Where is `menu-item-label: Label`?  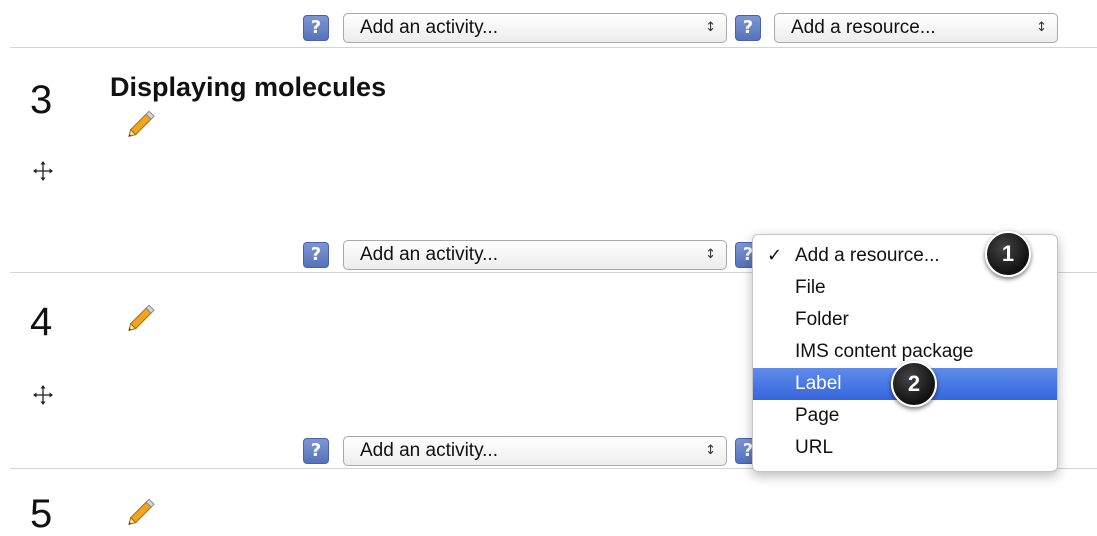 menu-item-label: Label is located at coordinates (818, 383).